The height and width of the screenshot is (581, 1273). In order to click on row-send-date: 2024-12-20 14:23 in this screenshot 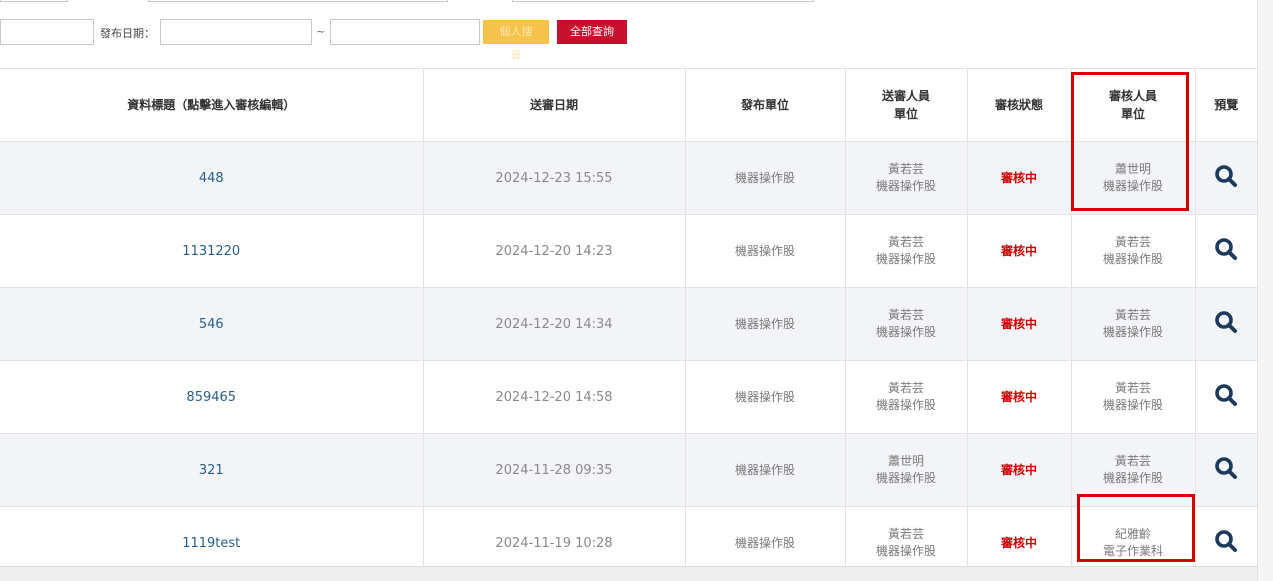, I will do `click(554, 251)`.